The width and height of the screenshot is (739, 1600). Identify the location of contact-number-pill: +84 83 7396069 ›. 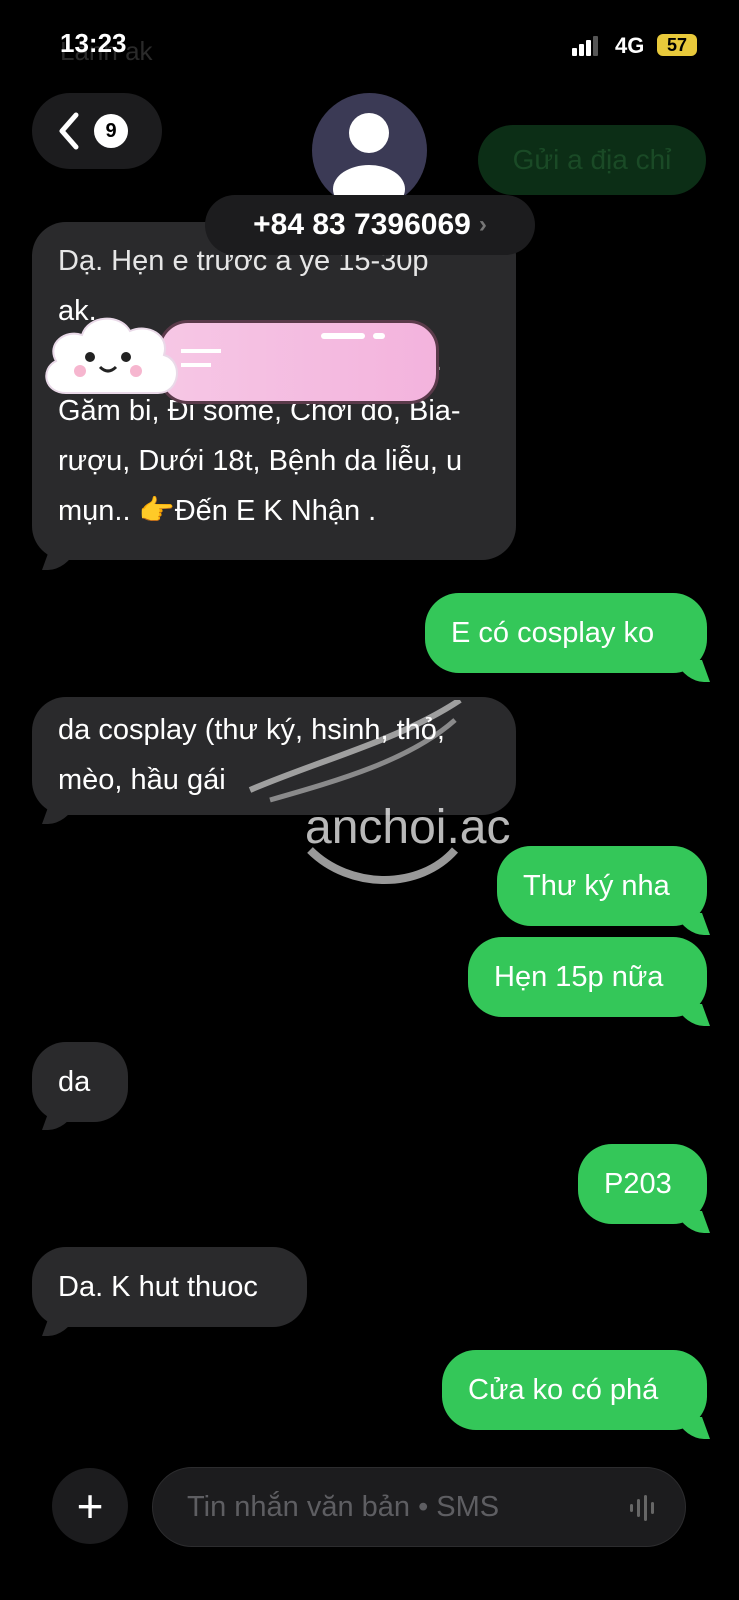
(370, 225).